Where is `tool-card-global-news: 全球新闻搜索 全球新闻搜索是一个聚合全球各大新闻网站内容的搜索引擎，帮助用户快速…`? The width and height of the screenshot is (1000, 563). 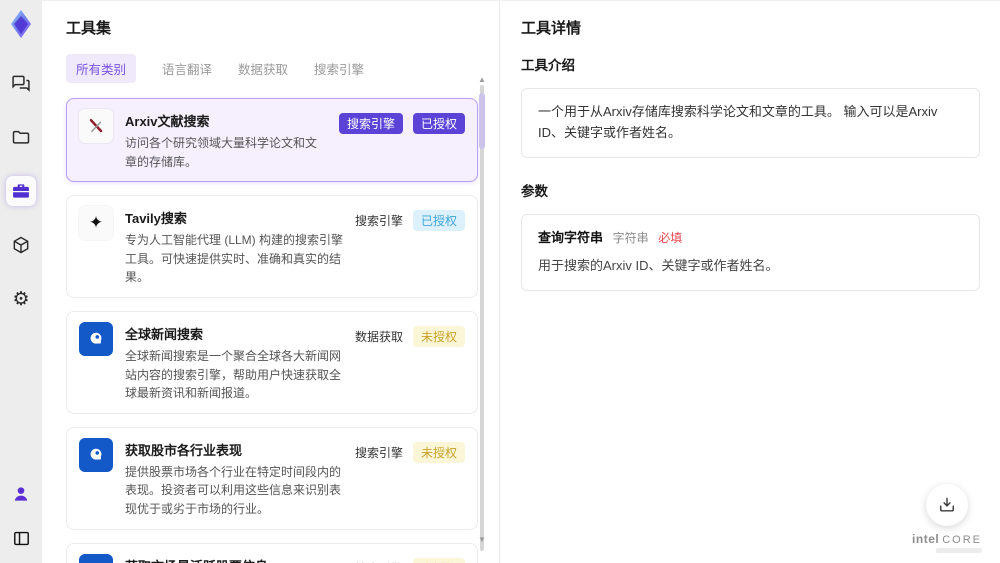
tool-card-global-news: 全球新闻搜索 全球新闻搜索是一个聚合全球各大新闻网站内容的搜索引擎，帮助用户快速… is located at coordinates (272, 362).